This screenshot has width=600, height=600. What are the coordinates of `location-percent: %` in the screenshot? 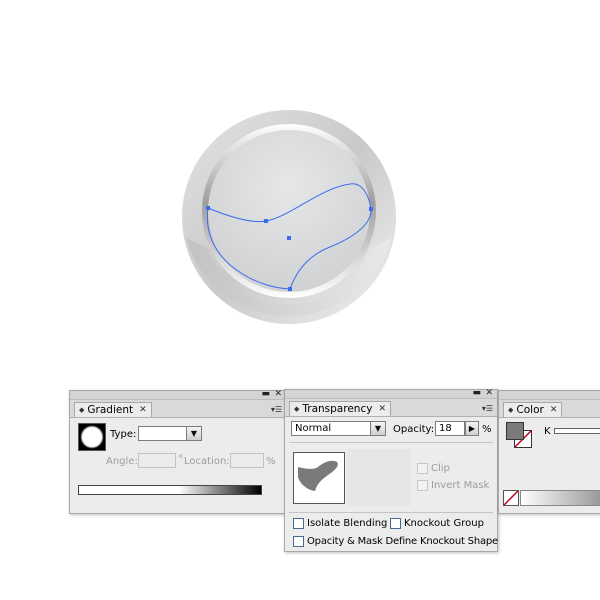 It's located at (271, 461).